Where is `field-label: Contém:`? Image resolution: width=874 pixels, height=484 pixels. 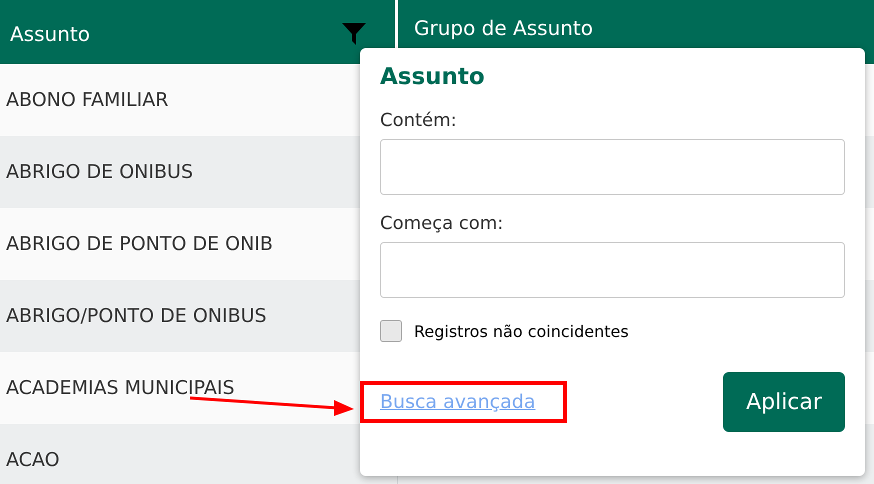 field-label: Contém: is located at coordinates (418, 120).